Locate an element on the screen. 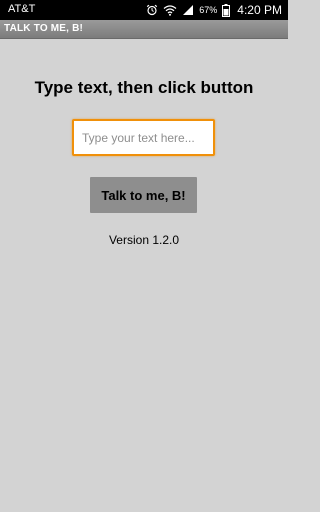 The width and height of the screenshot is (320, 512). alarm-icon is located at coordinates (152, 10).